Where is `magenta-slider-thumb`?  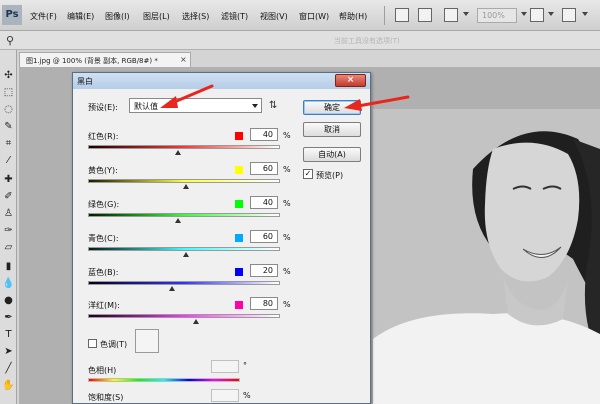
magenta-slider-thumb is located at coordinates (195, 321).